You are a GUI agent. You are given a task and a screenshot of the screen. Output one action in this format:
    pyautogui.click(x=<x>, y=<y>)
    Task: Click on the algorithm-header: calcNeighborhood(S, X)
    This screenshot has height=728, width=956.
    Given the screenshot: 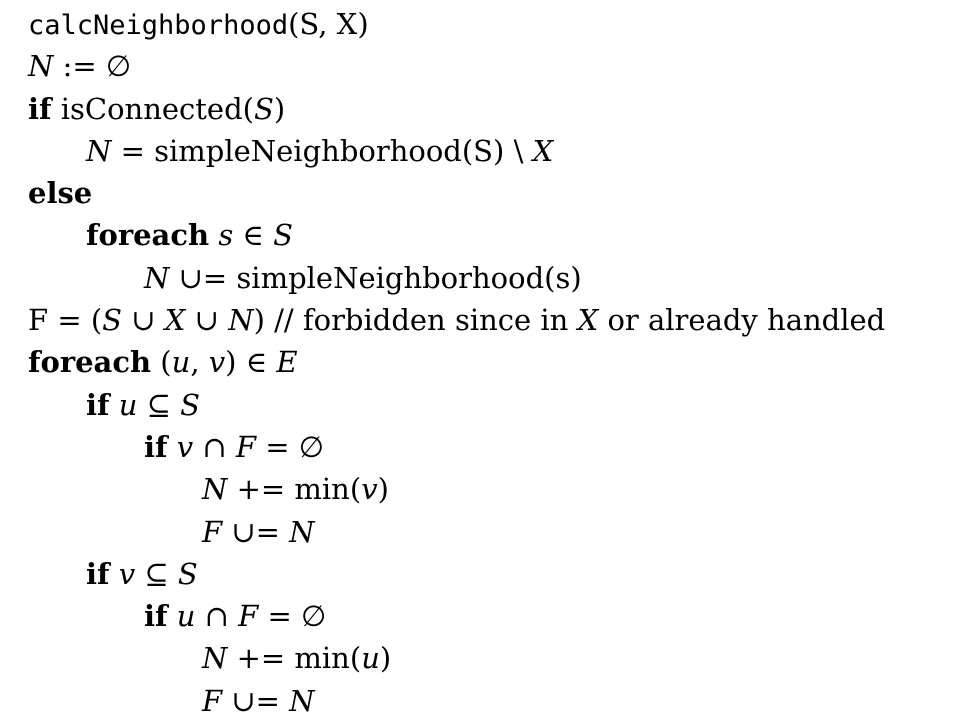 What is the action you would take?
    pyautogui.click(x=488, y=24)
    